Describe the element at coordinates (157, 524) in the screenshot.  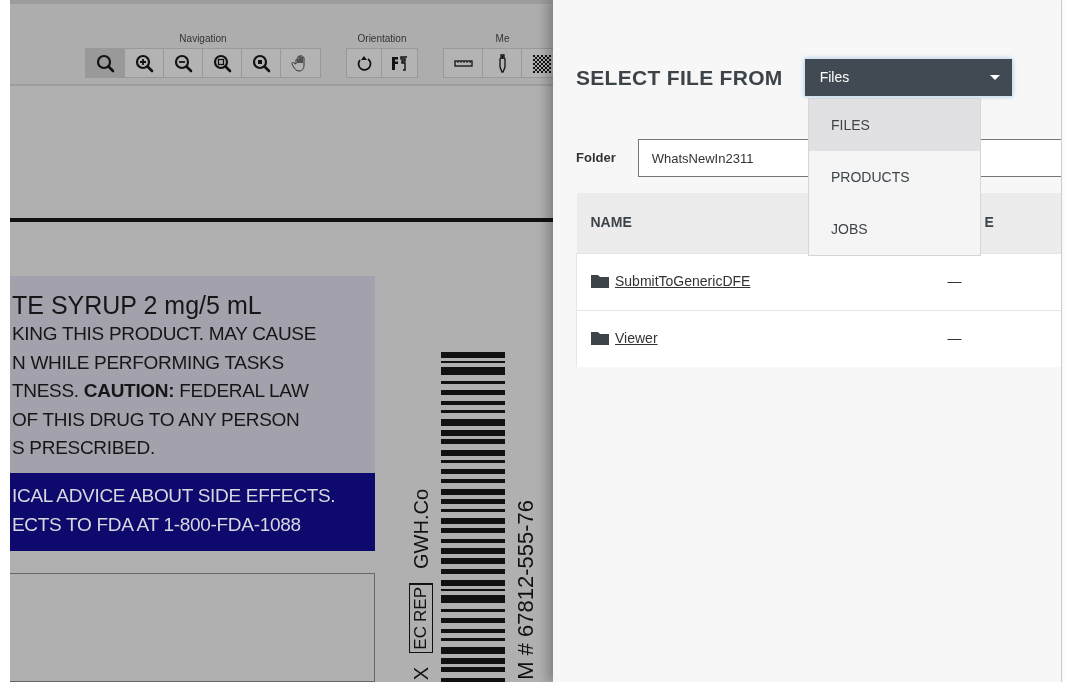
I see `warning-text-line: ECTS TO FDA AT 1-800-FDA-1088` at that location.